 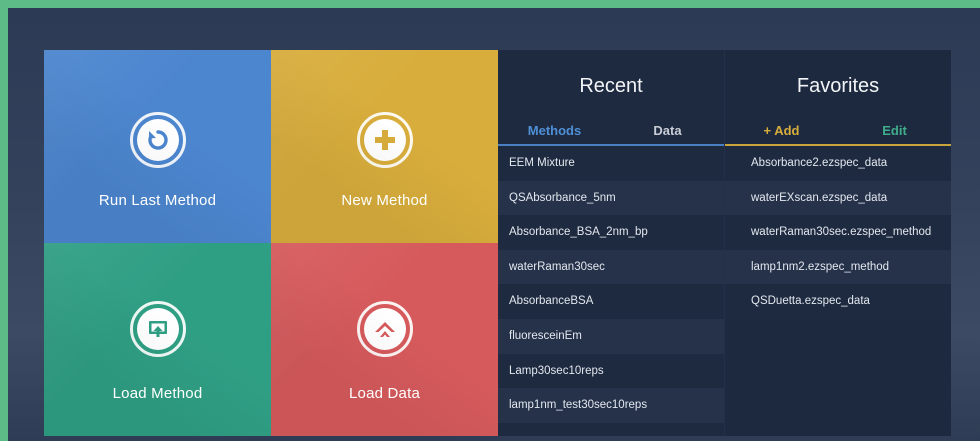 I want to click on new-method-icon-ring, so click(x=384, y=140).